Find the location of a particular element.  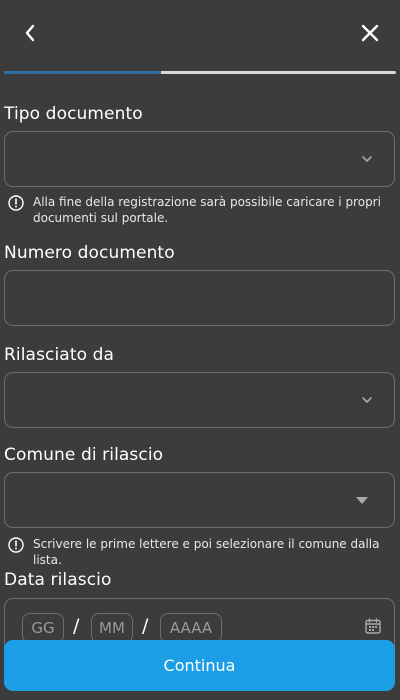

progress-bar is located at coordinates (200, 72).